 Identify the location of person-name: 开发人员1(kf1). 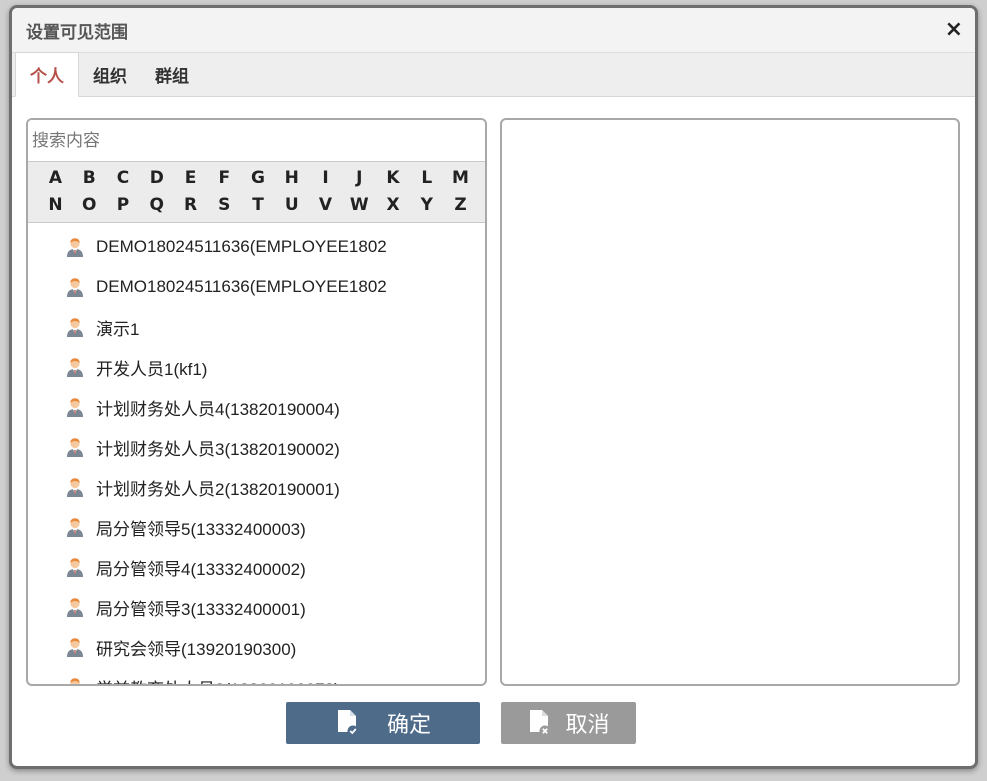
(152, 369).